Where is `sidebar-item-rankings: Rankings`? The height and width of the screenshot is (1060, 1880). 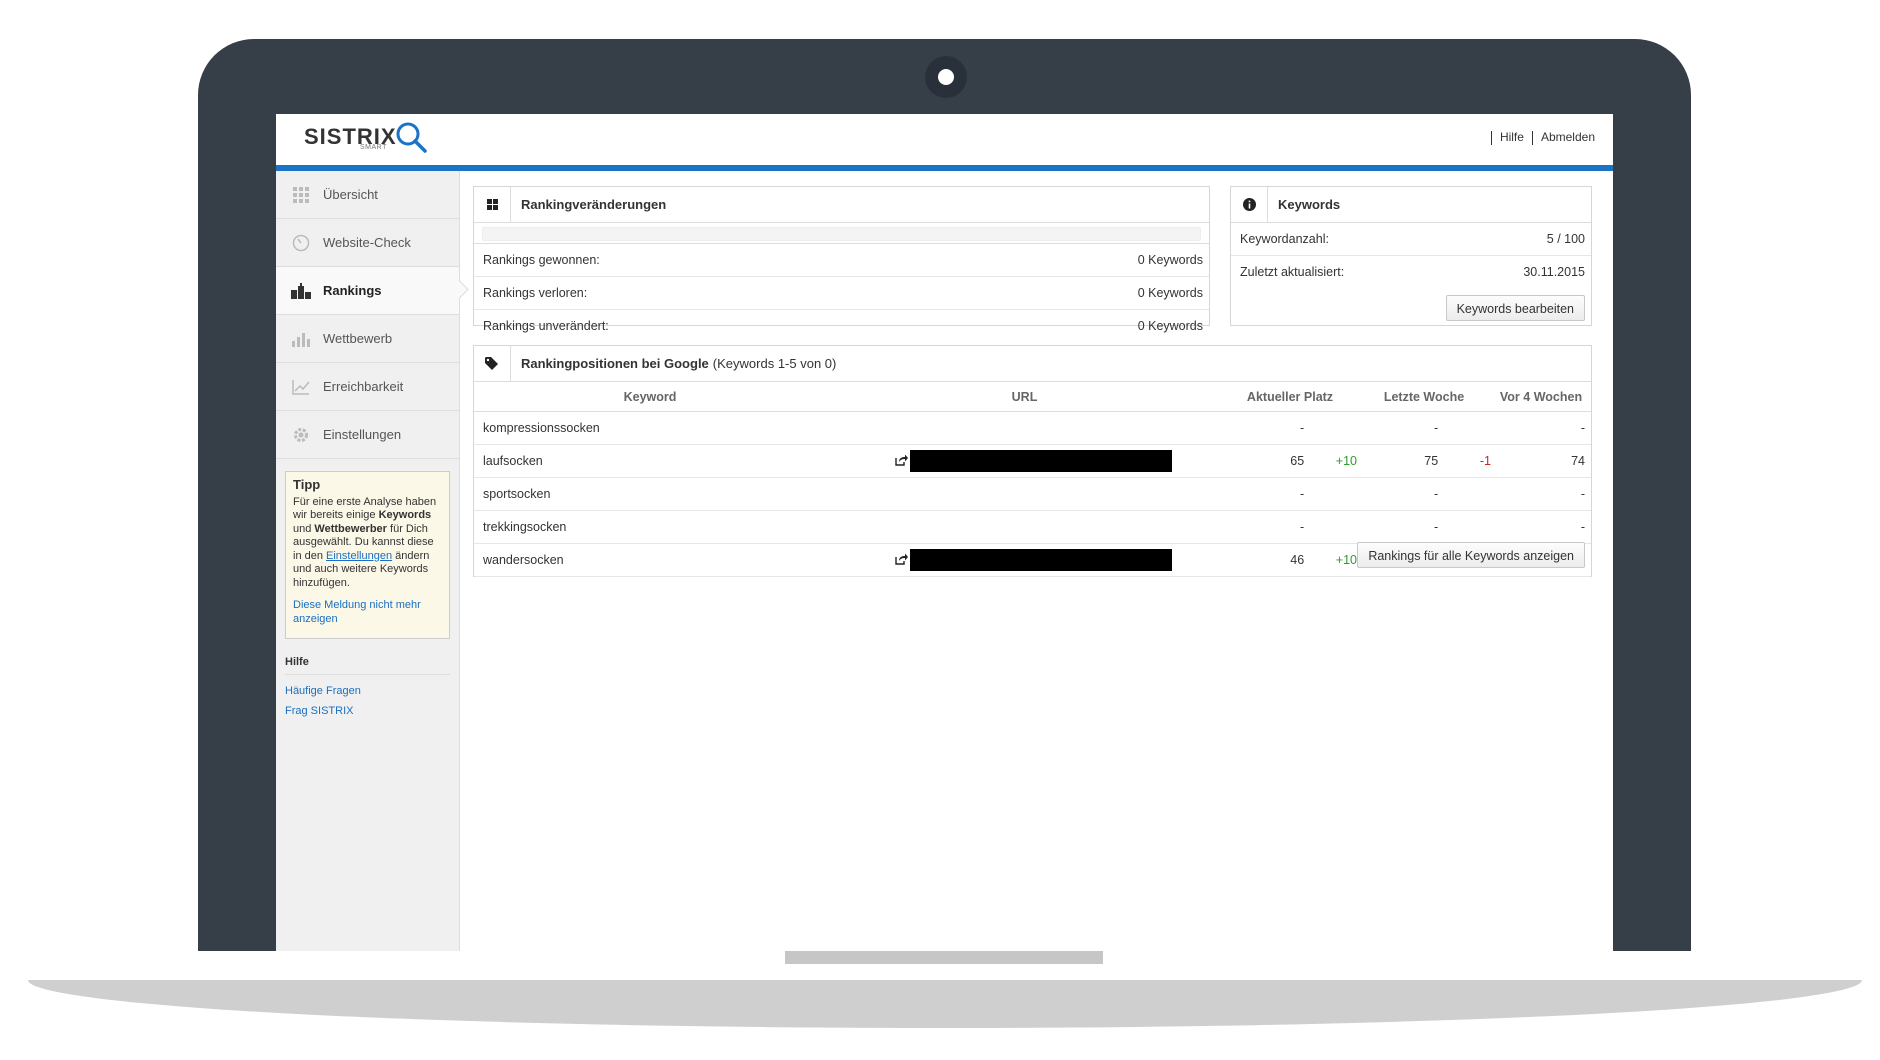 sidebar-item-rankings: Rankings is located at coordinates (367, 291).